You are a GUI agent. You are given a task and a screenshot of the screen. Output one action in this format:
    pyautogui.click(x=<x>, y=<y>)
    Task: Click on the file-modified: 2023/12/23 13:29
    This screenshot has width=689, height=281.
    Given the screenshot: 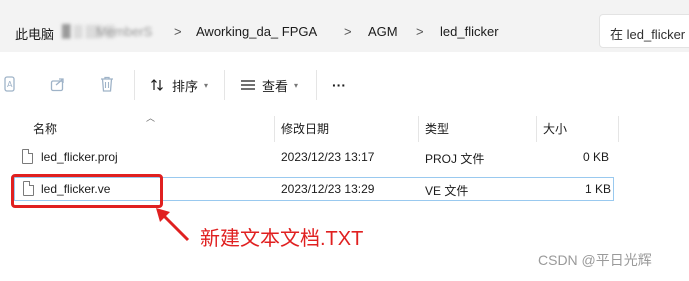 What is the action you would take?
    pyautogui.click(x=328, y=189)
    